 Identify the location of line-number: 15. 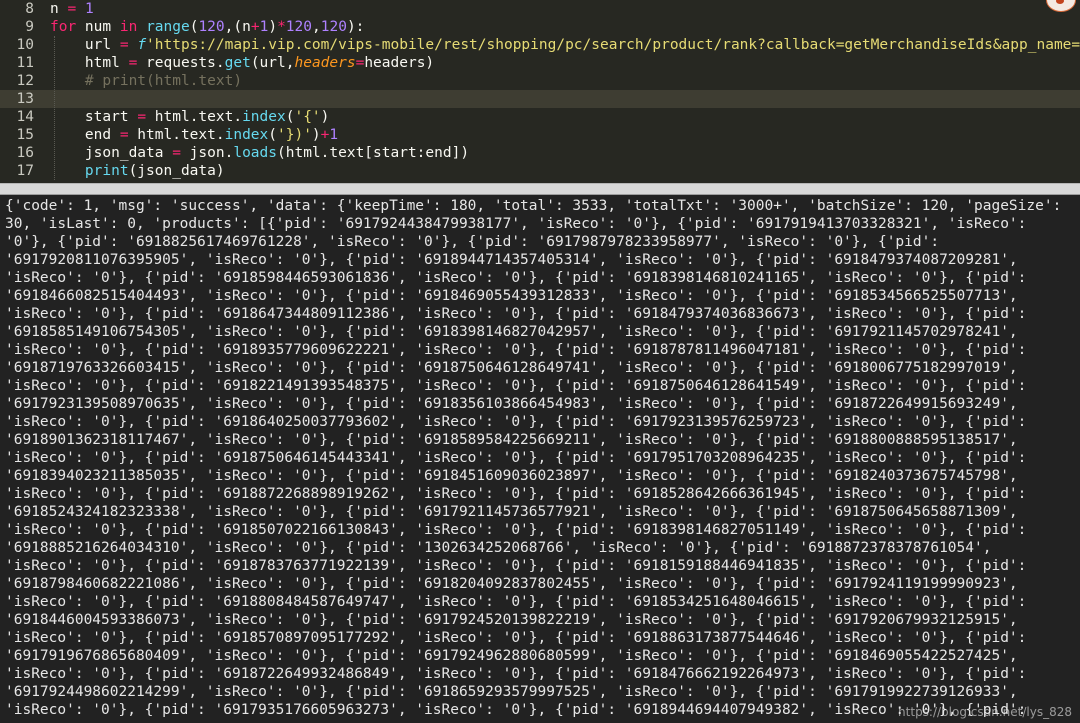
(25, 135).